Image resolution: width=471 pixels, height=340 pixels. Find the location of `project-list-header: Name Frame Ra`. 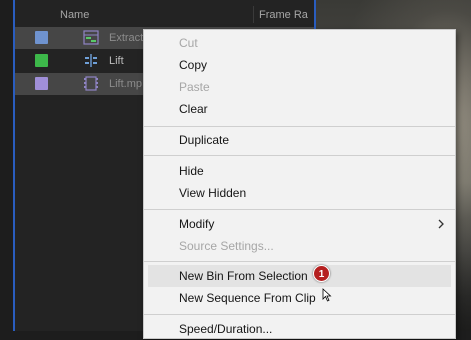

project-list-header: Name Frame Ra is located at coordinates (164, 14).